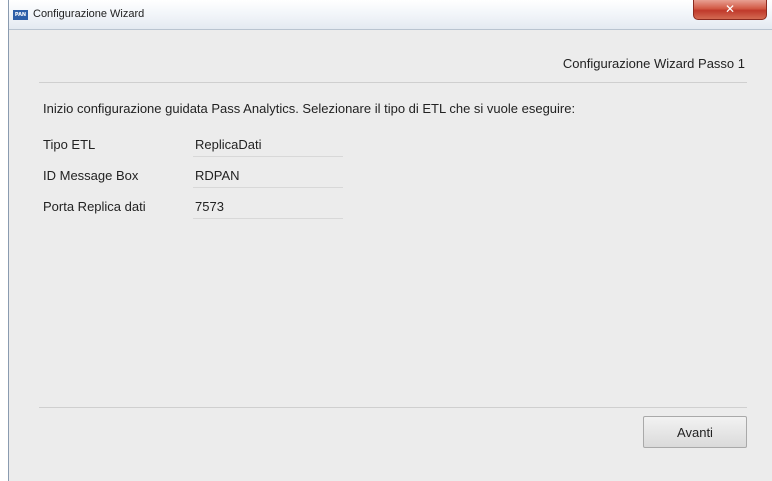 The height and width of the screenshot is (481, 772). I want to click on close-button: ✕, so click(730, 10).